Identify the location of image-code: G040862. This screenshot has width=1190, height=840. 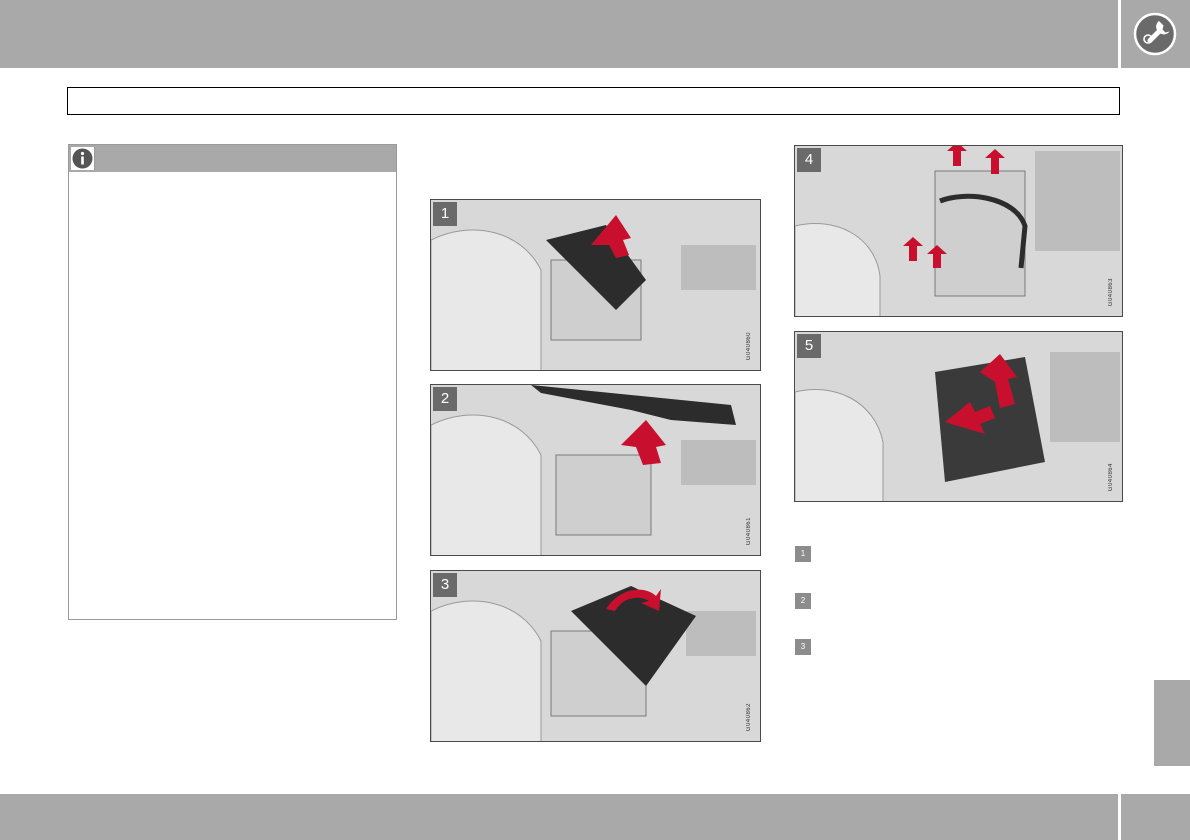
(749, 716).